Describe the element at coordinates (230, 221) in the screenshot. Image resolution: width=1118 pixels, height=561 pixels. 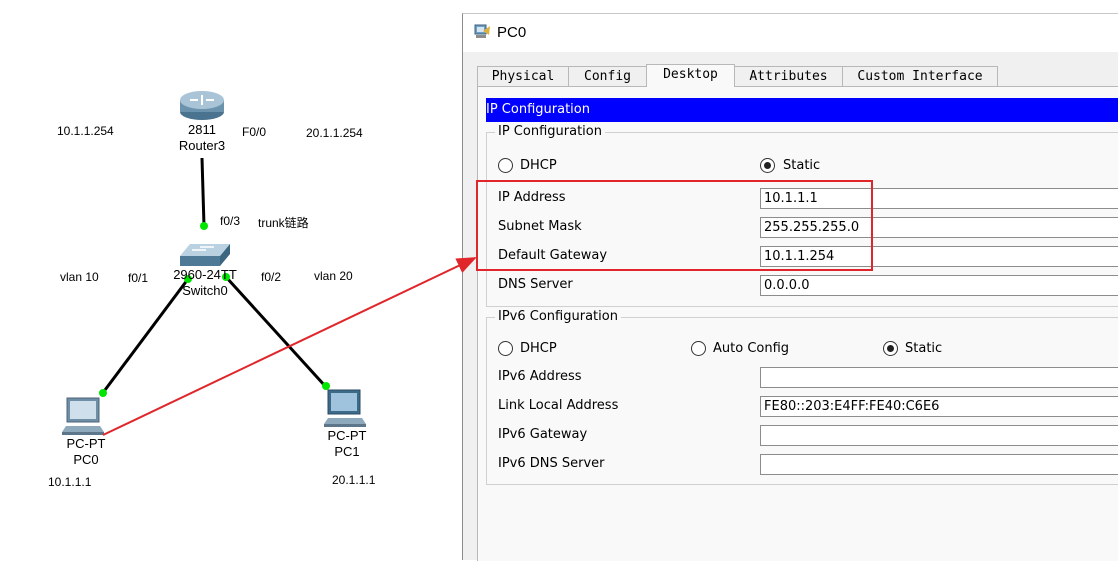
I see `switch-uplink-port-label: f0/3` at that location.